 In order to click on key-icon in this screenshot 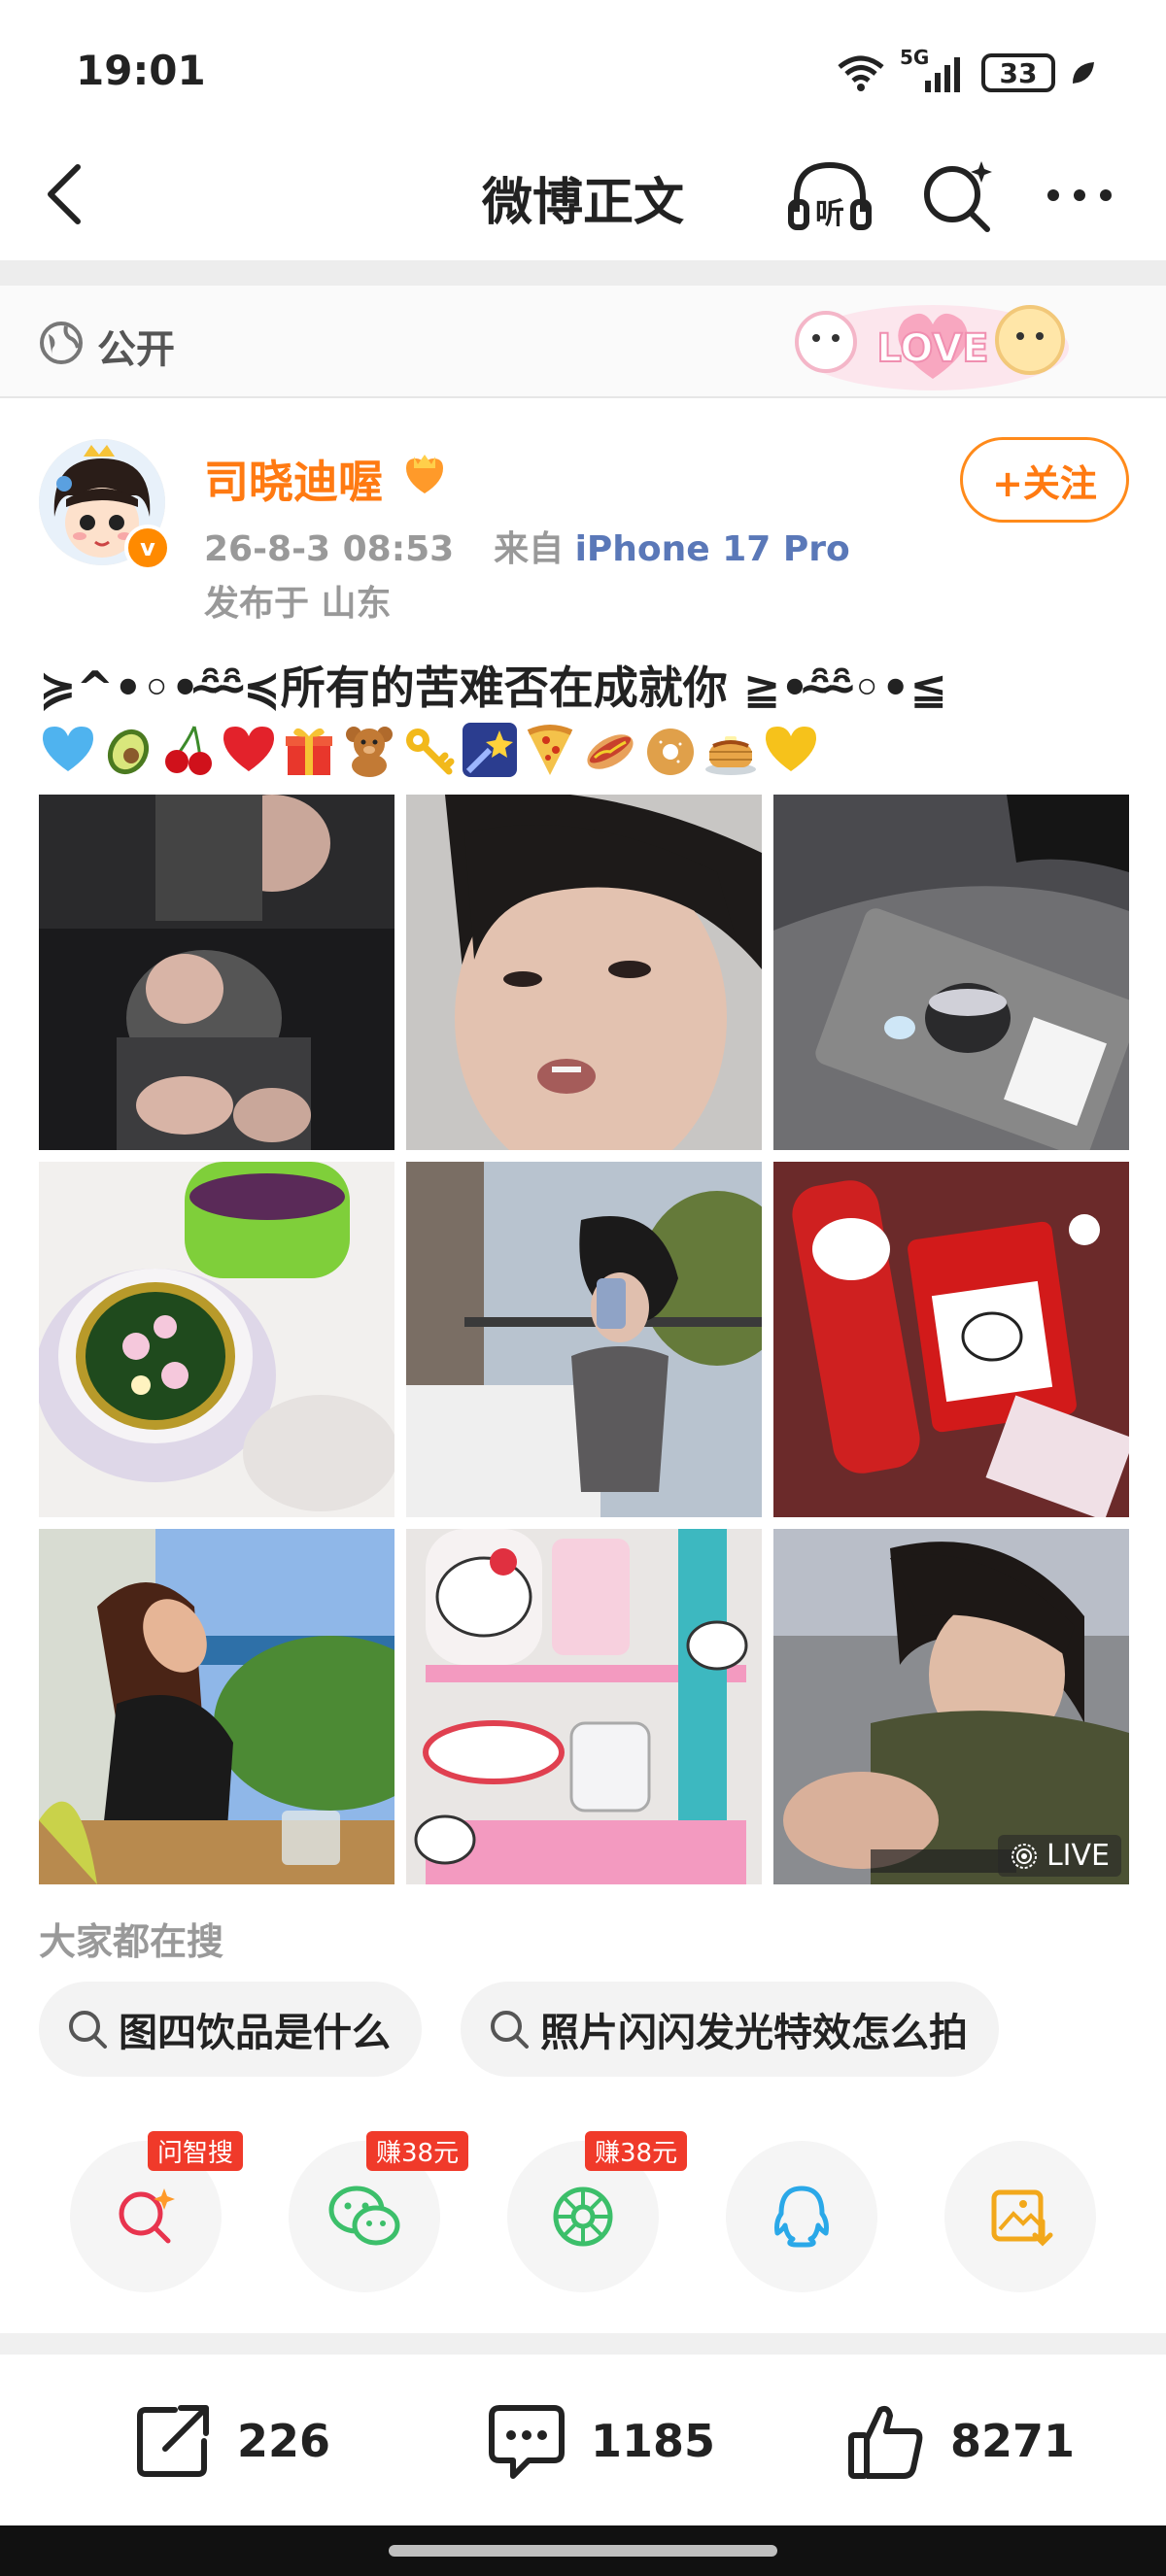, I will do `click(430, 752)`.